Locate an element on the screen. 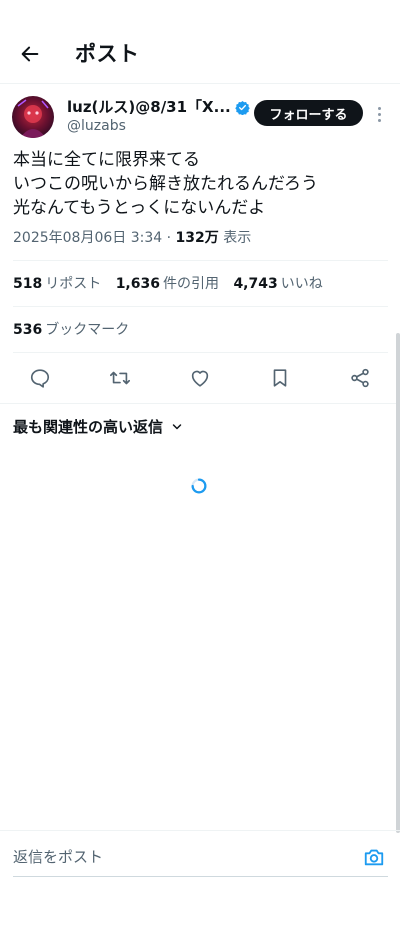  post-meta: 2025年08月06日 3:34 · 132万 表示 is located at coordinates (132, 238).